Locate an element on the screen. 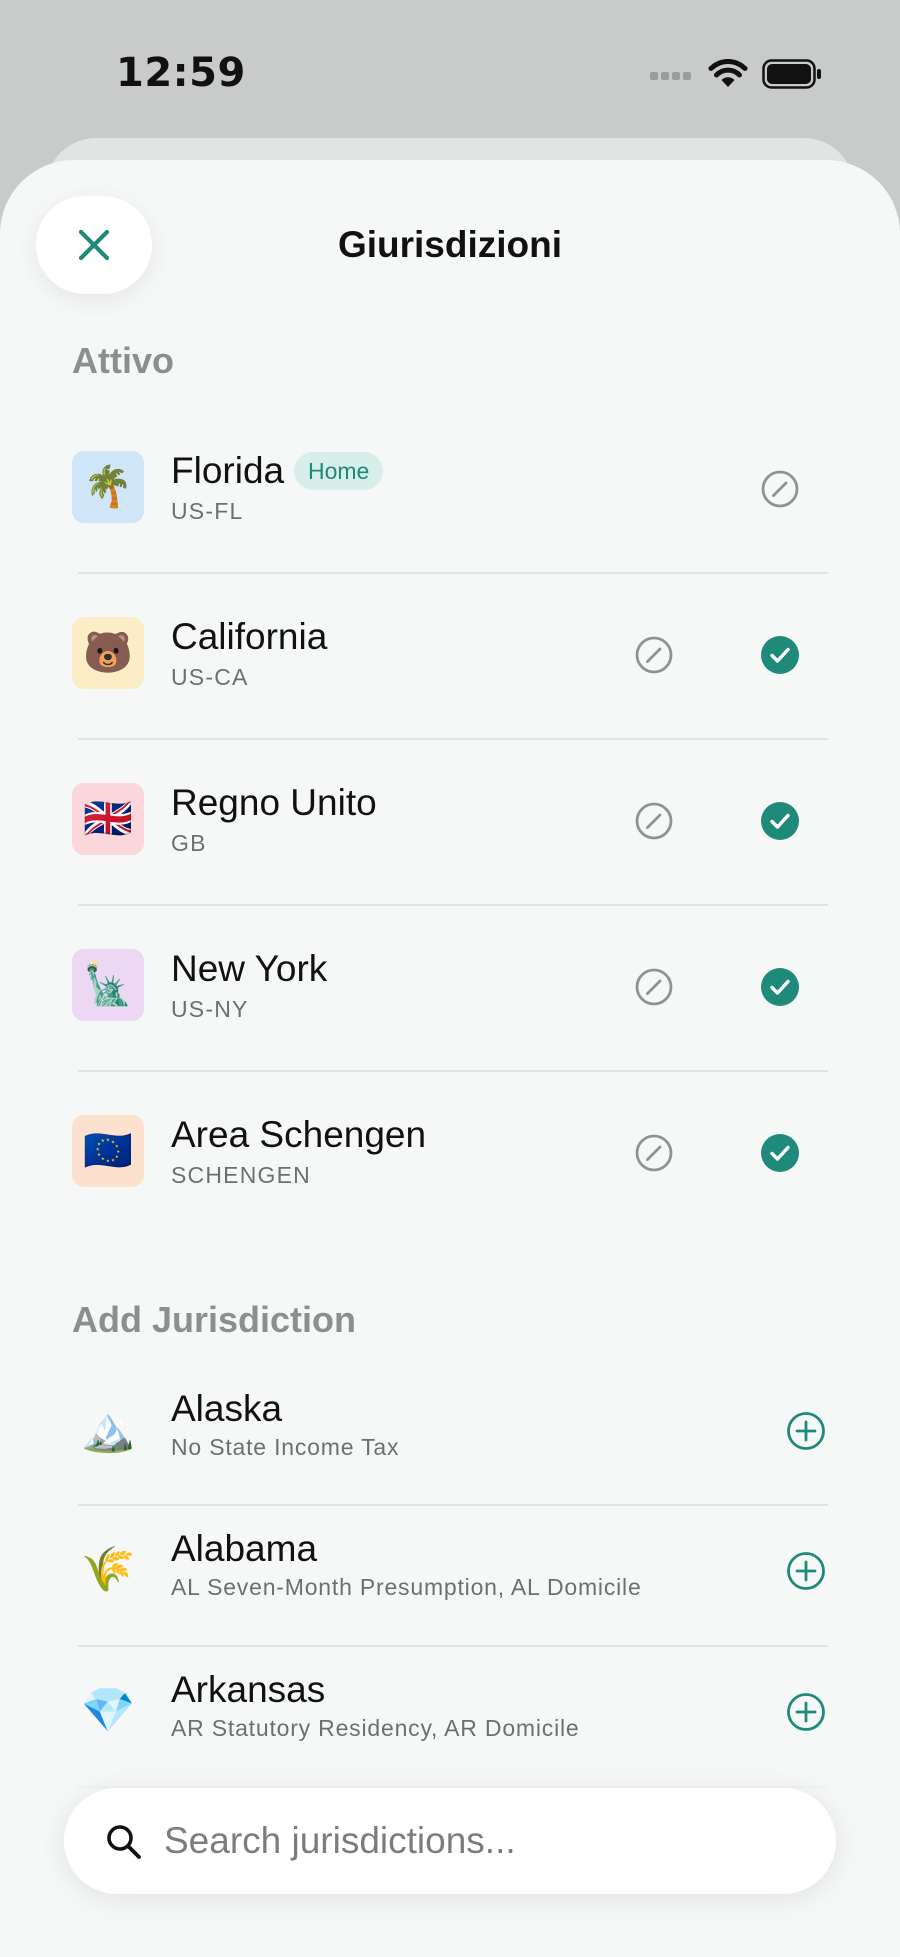 This screenshot has width=900, height=1957. uk-flag-icon: 🇬🇧 is located at coordinates (108, 819).